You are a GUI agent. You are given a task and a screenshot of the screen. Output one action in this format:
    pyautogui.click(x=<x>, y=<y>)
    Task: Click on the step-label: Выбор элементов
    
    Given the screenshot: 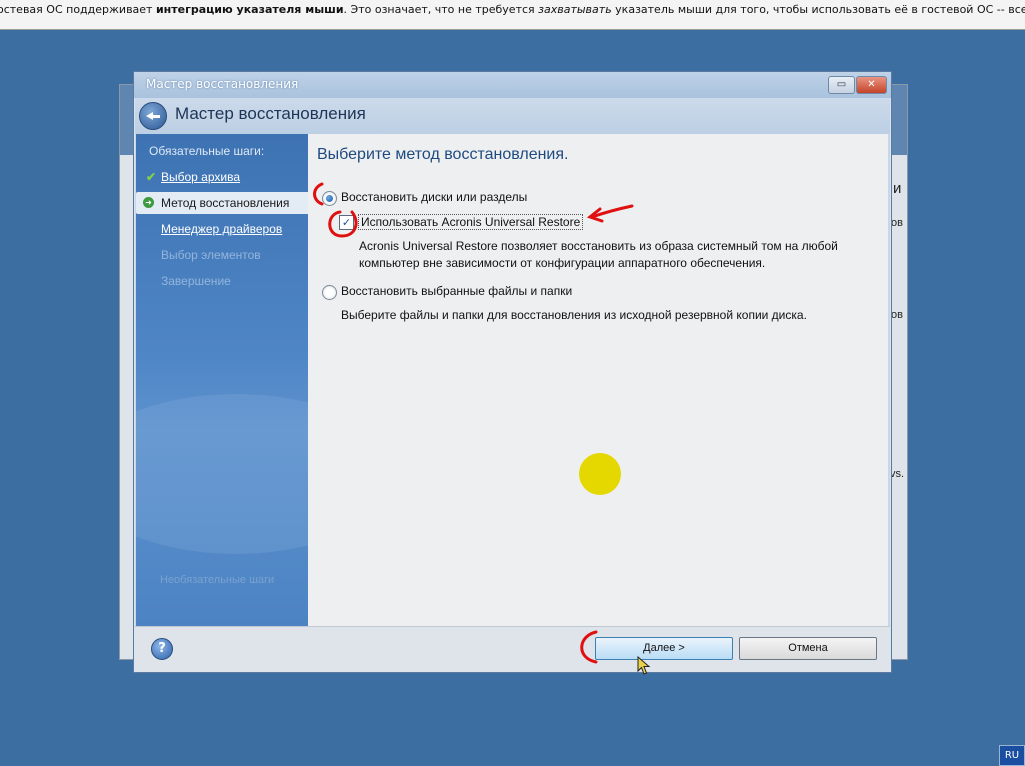 What is the action you would take?
    pyautogui.click(x=211, y=255)
    